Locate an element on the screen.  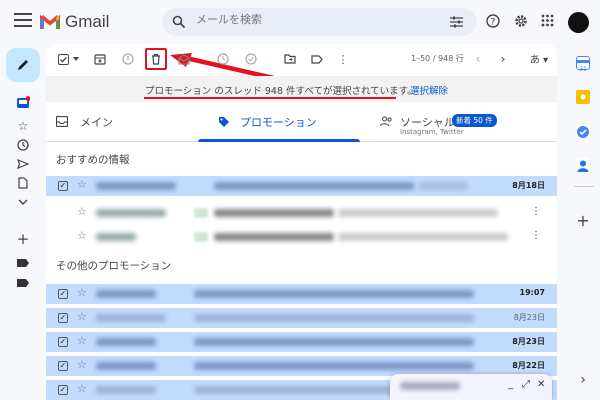
side-apps-panel: 31 + › is located at coordinates (584, 222).